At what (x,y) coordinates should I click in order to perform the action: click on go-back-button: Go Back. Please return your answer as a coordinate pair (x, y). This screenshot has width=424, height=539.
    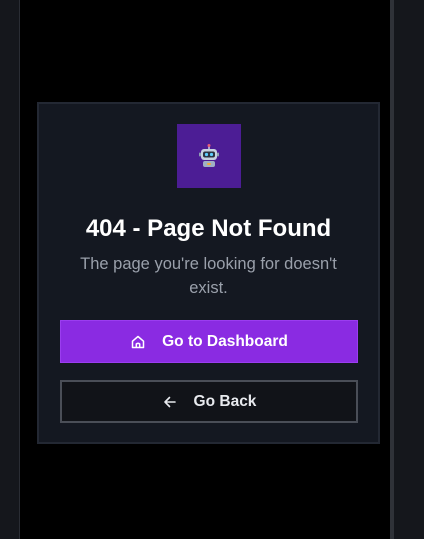
    Looking at the image, I should click on (209, 401).